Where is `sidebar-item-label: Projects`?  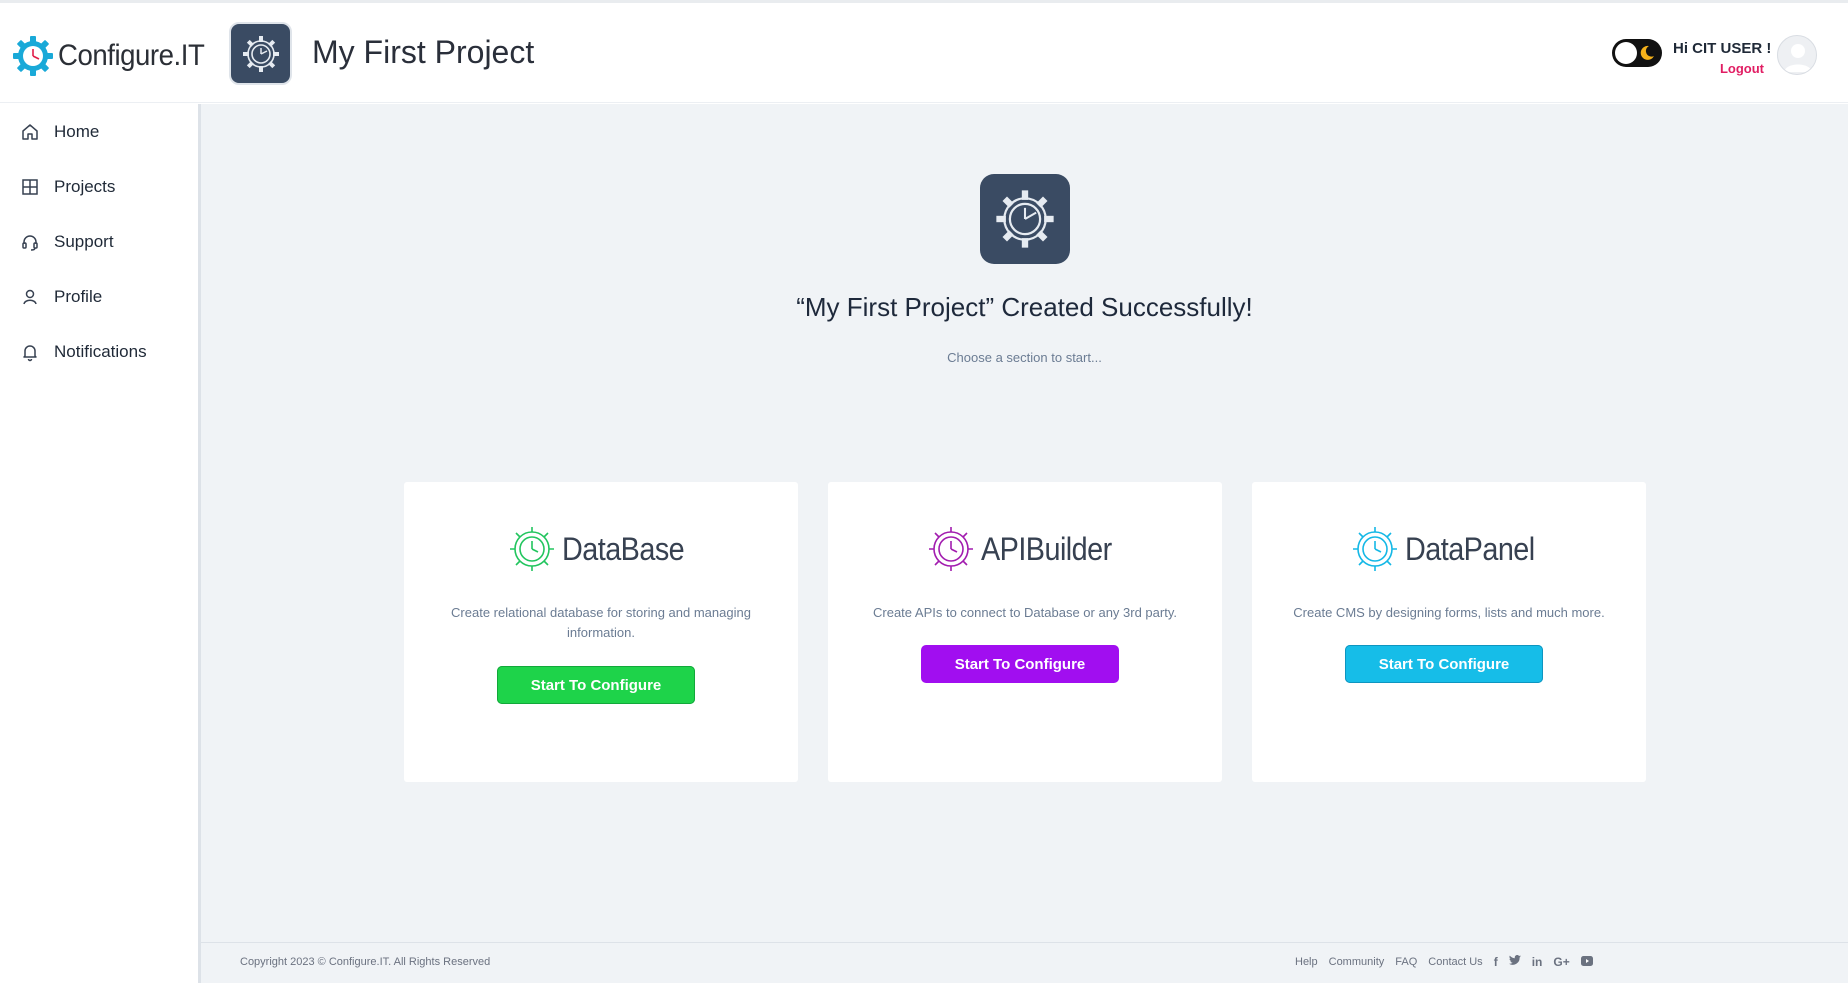
sidebar-item-label: Projects is located at coordinates (85, 186).